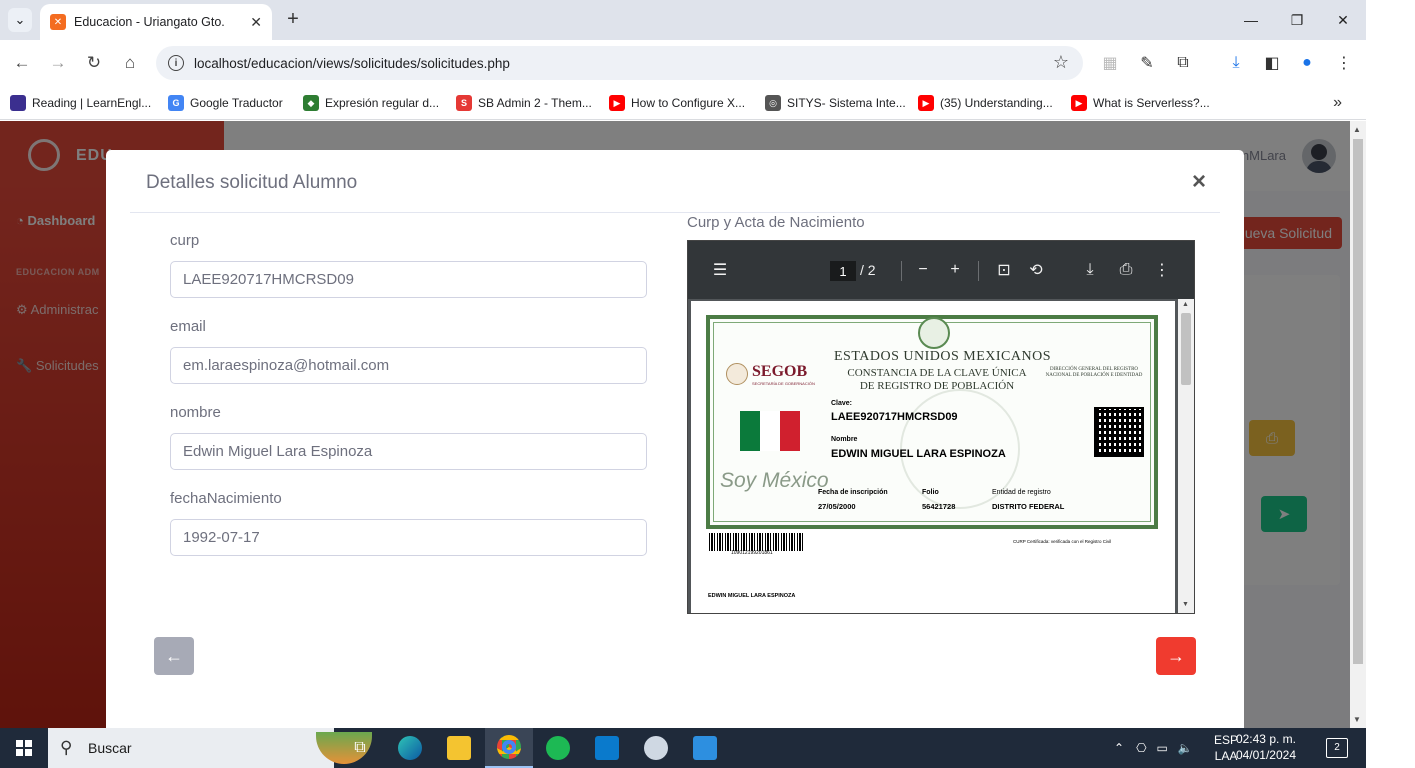 This screenshot has width=1415, height=768. Describe the element at coordinates (1266, 747) in the screenshot. I see `clock: 02:43 p. m. 04/01/2024` at that location.